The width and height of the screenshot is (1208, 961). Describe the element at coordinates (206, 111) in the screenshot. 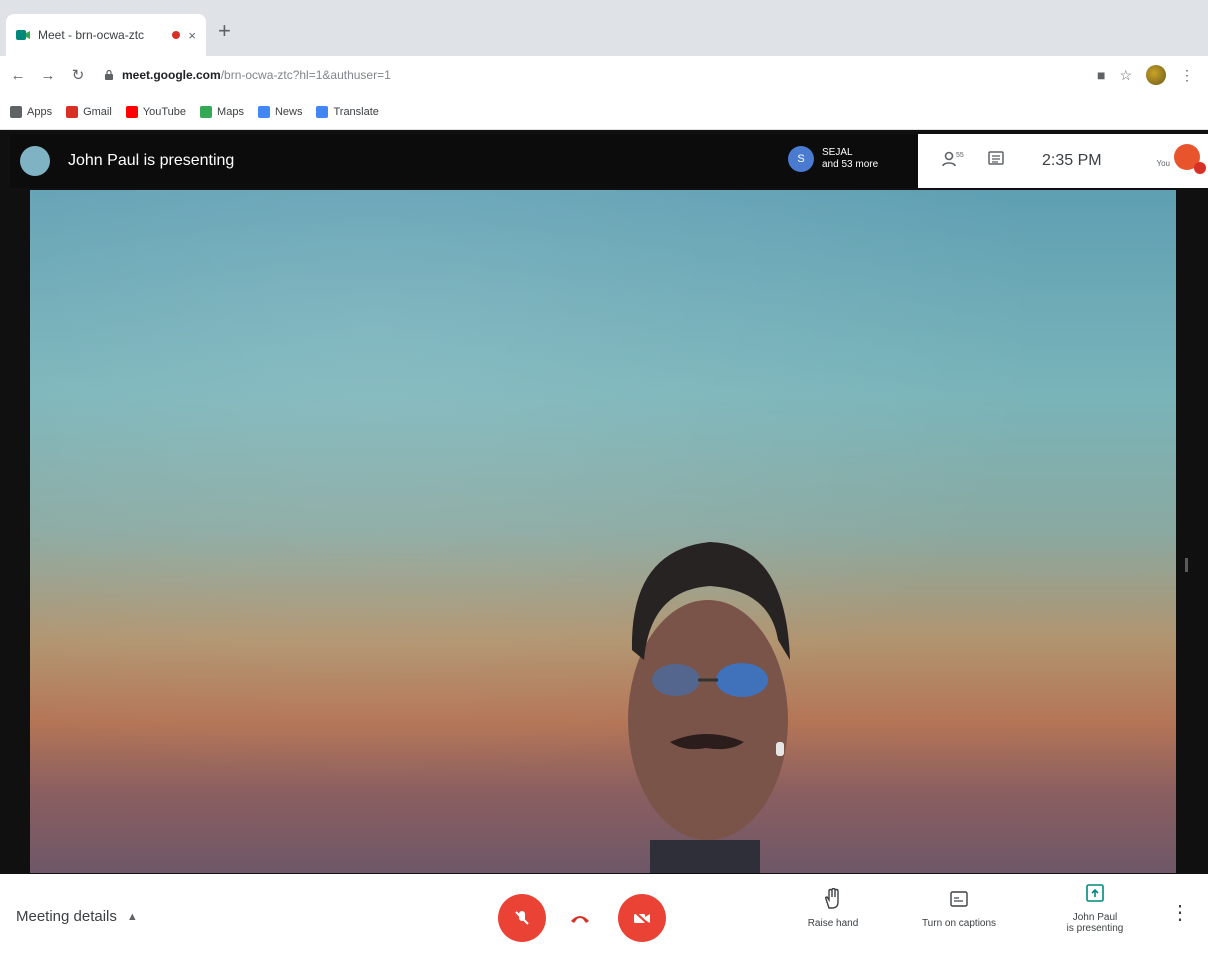

I see `maps-icon` at that location.